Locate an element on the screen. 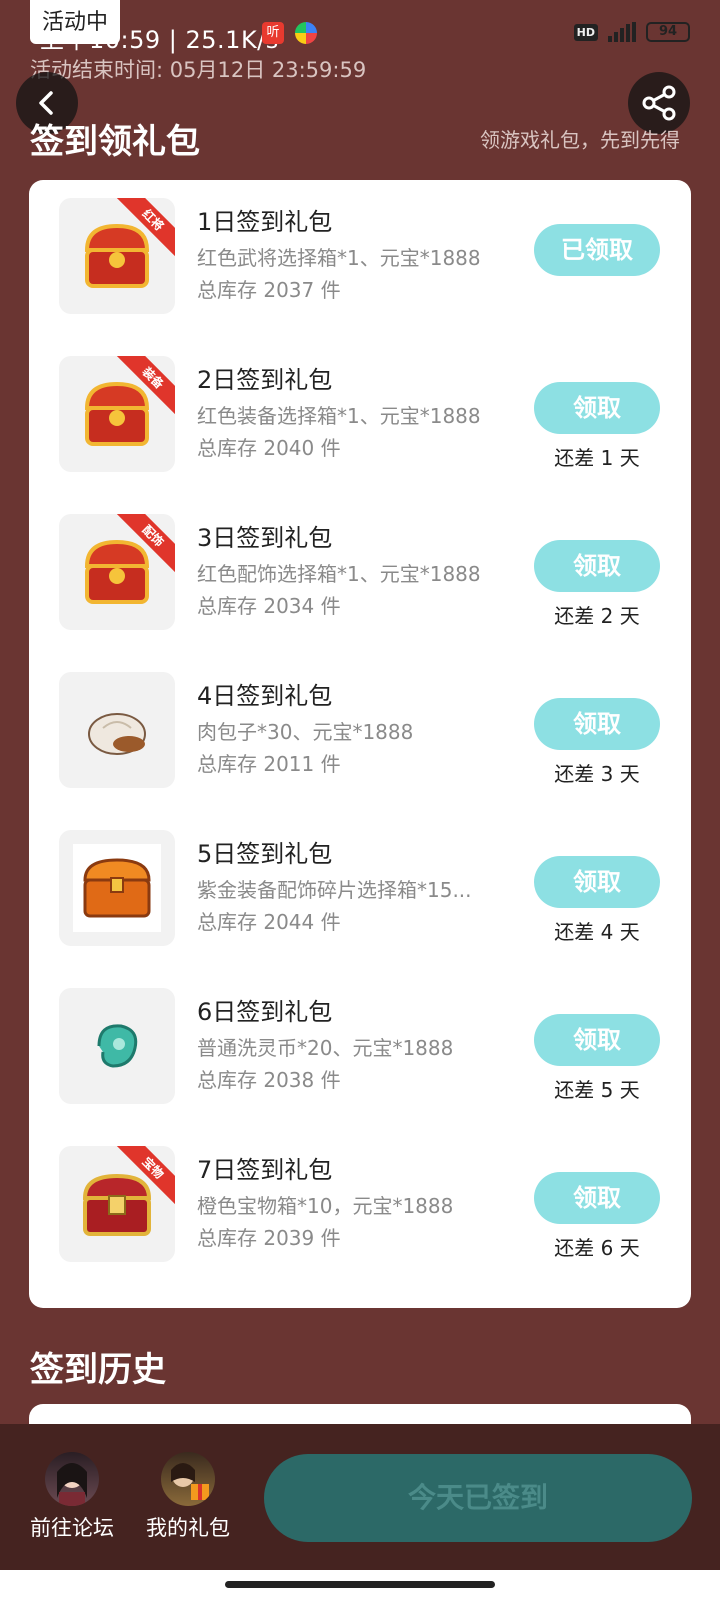  page-title: 签到领礼包 is located at coordinates (115, 142).